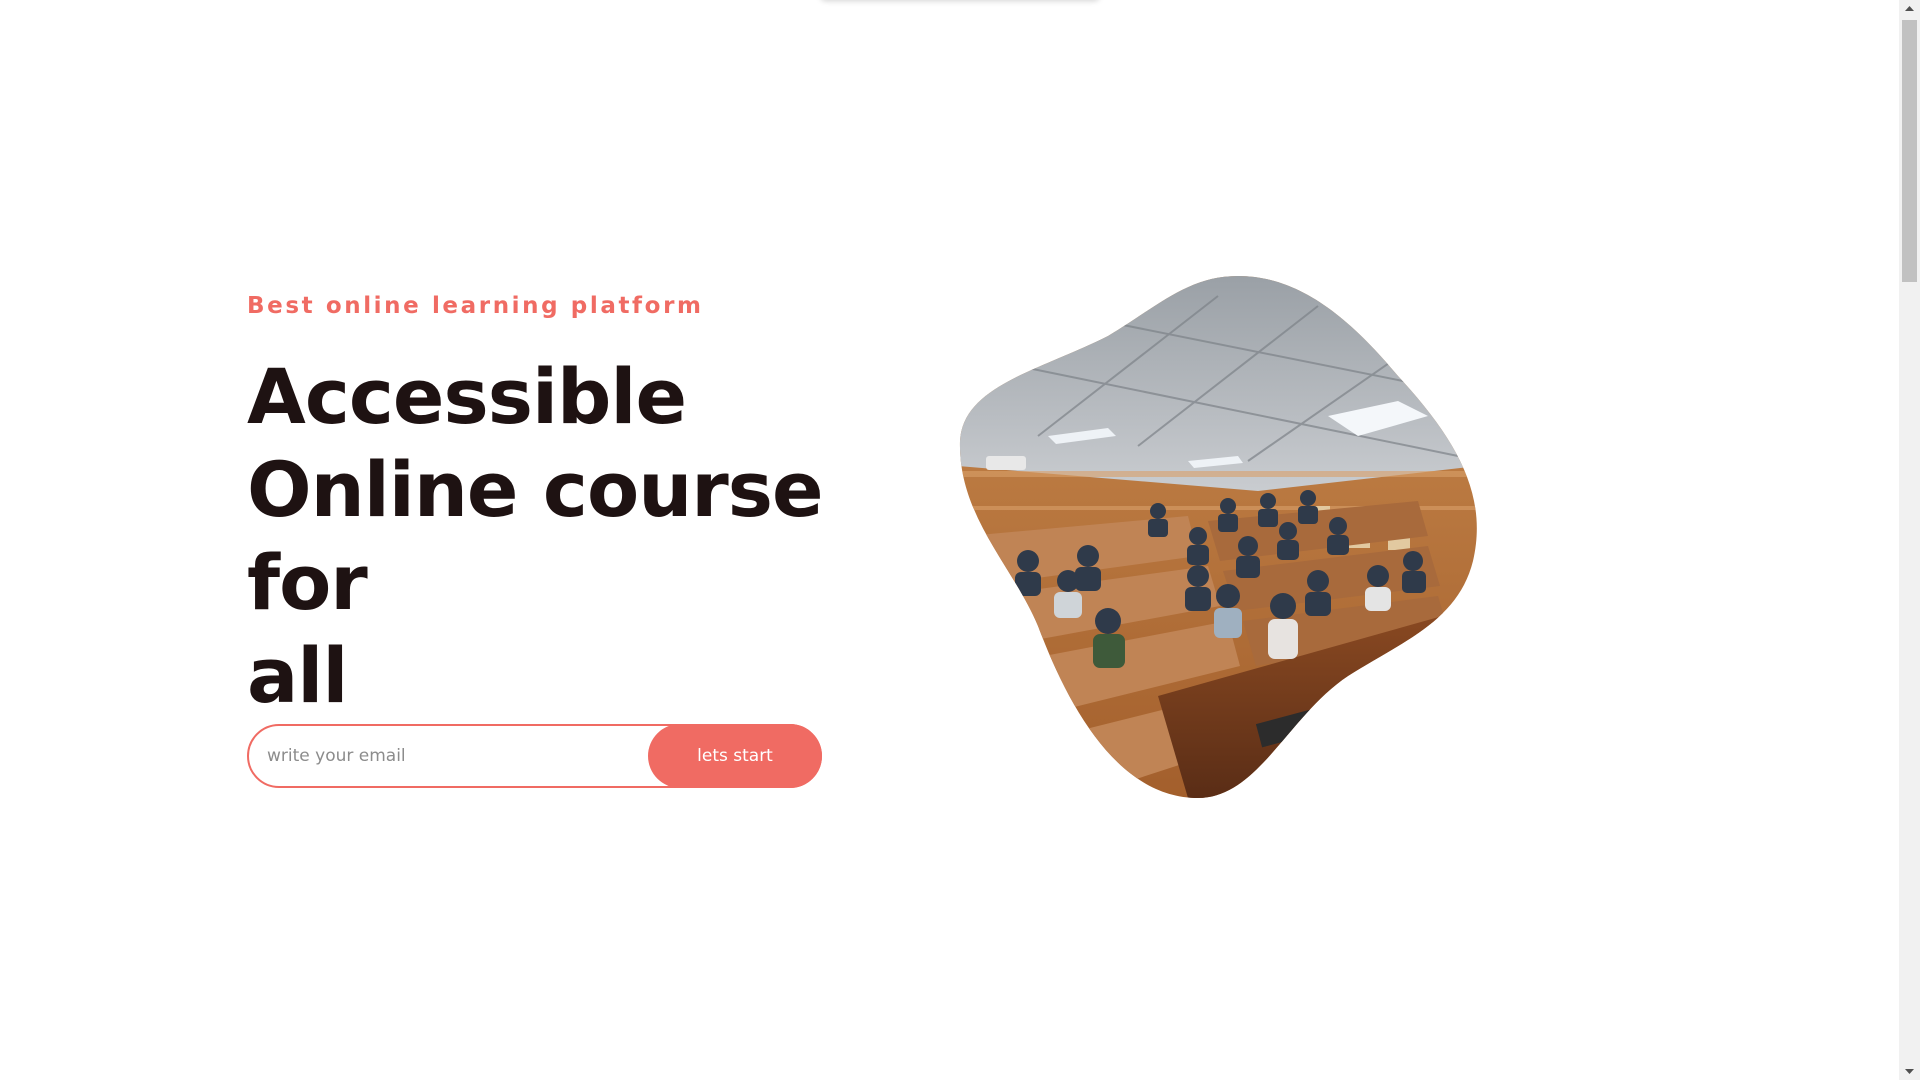  What do you see at coordinates (297, 675) in the screenshot?
I see `headline-line-3: all` at bounding box center [297, 675].